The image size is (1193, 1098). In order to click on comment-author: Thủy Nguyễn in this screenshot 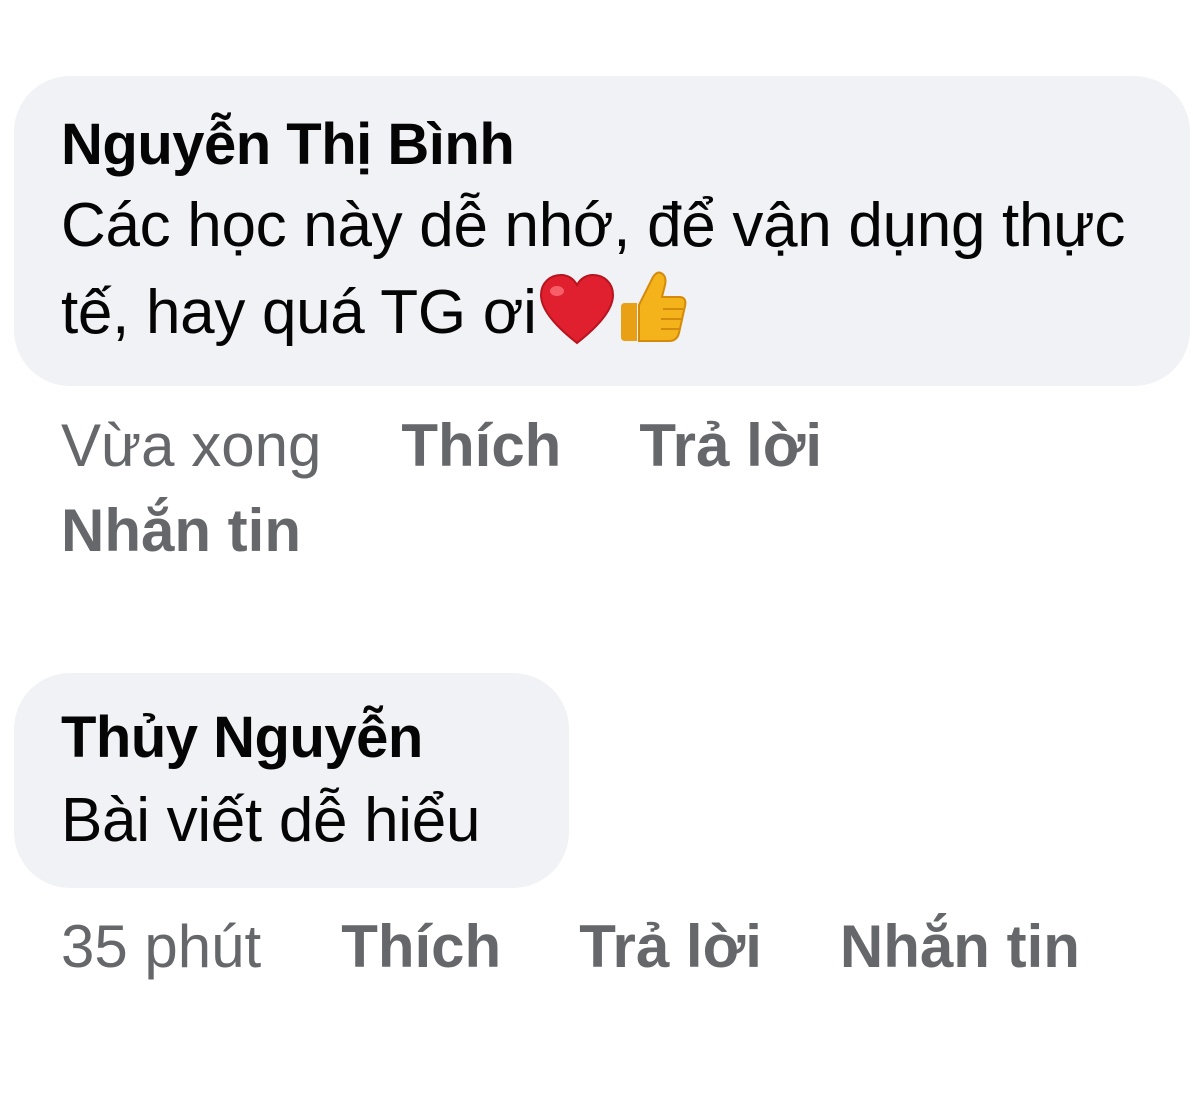, I will do `click(295, 738)`.